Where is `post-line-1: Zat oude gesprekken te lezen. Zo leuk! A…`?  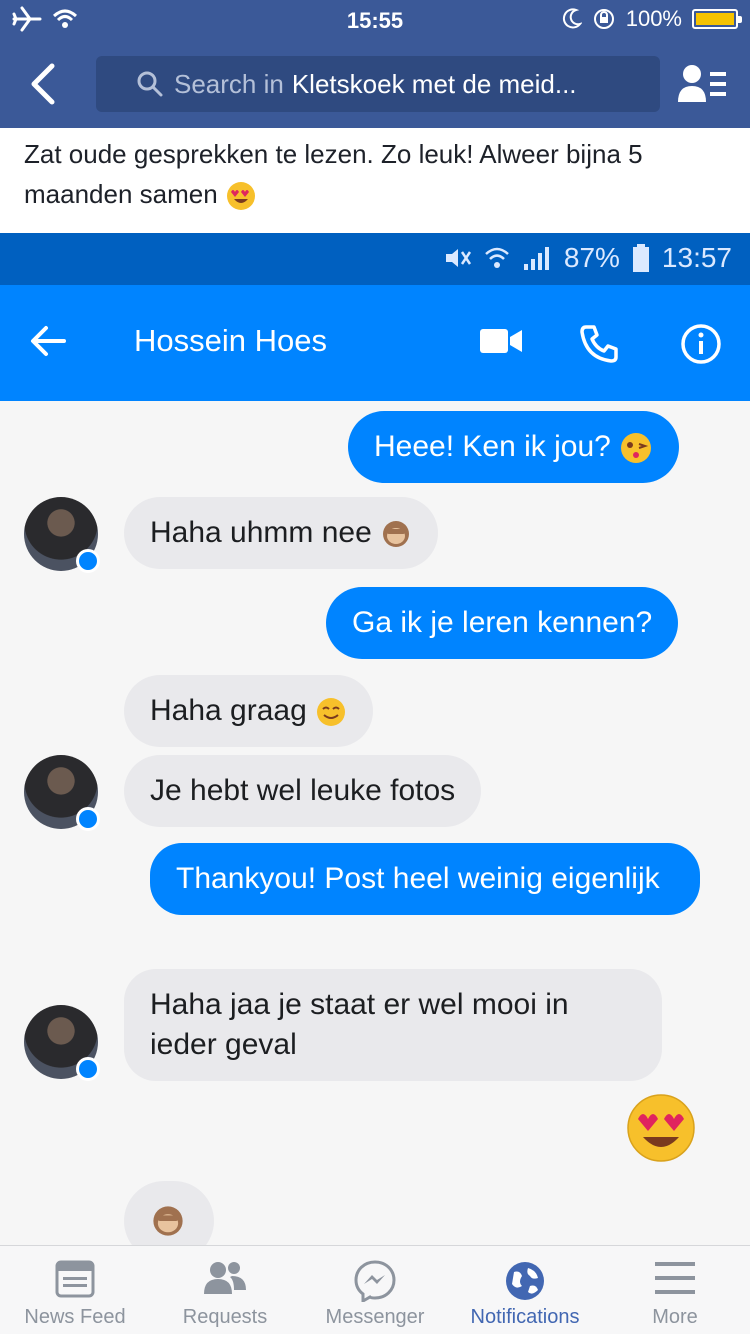
post-line-1: Zat oude gesprekken te lezen. Zo leuk! A… is located at coordinates (333, 154).